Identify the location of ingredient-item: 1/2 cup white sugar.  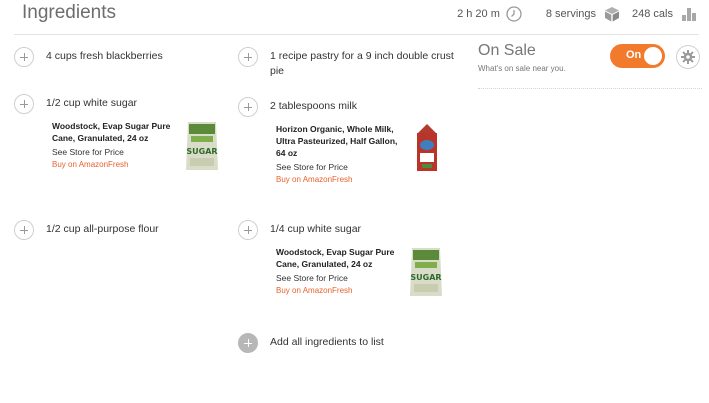
(117, 103).